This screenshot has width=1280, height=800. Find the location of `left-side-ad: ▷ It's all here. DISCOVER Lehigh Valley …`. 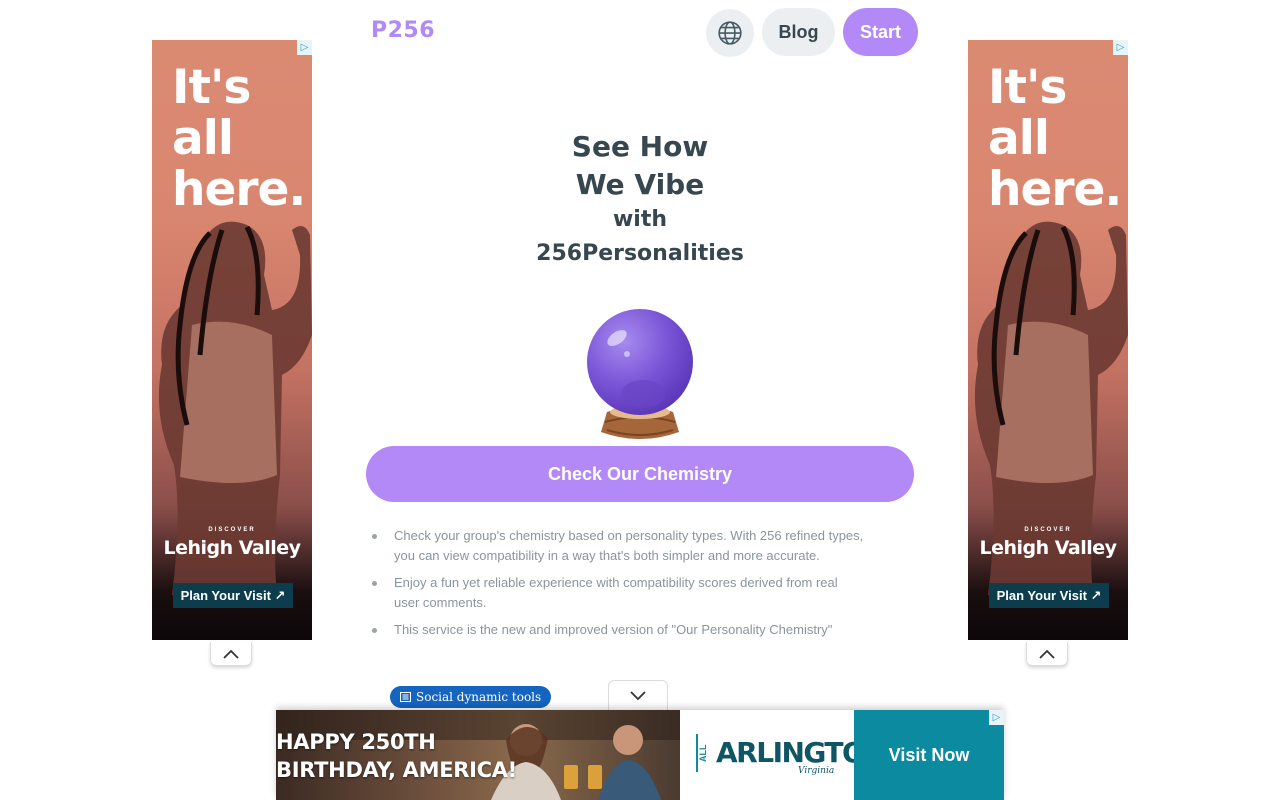

left-side-ad: ▷ It's all here. DISCOVER Lehigh Valley … is located at coordinates (232, 340).